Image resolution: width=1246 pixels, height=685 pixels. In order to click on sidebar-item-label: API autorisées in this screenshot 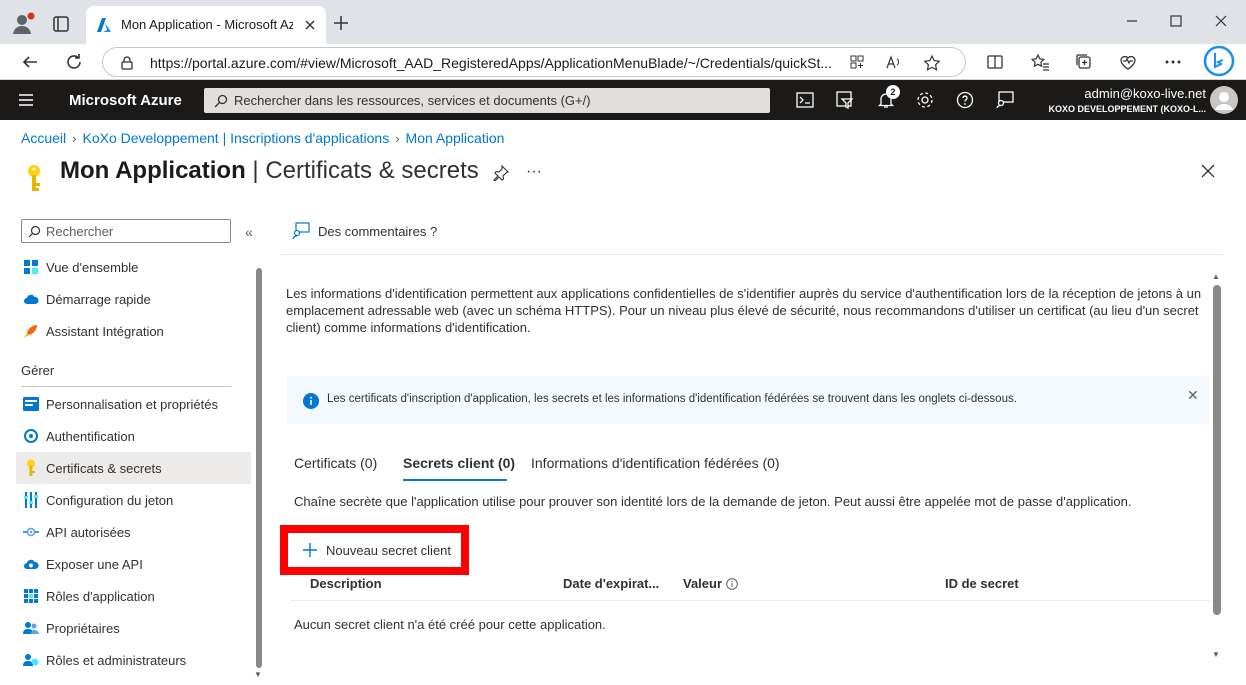, I will do `click(88, 532)`.